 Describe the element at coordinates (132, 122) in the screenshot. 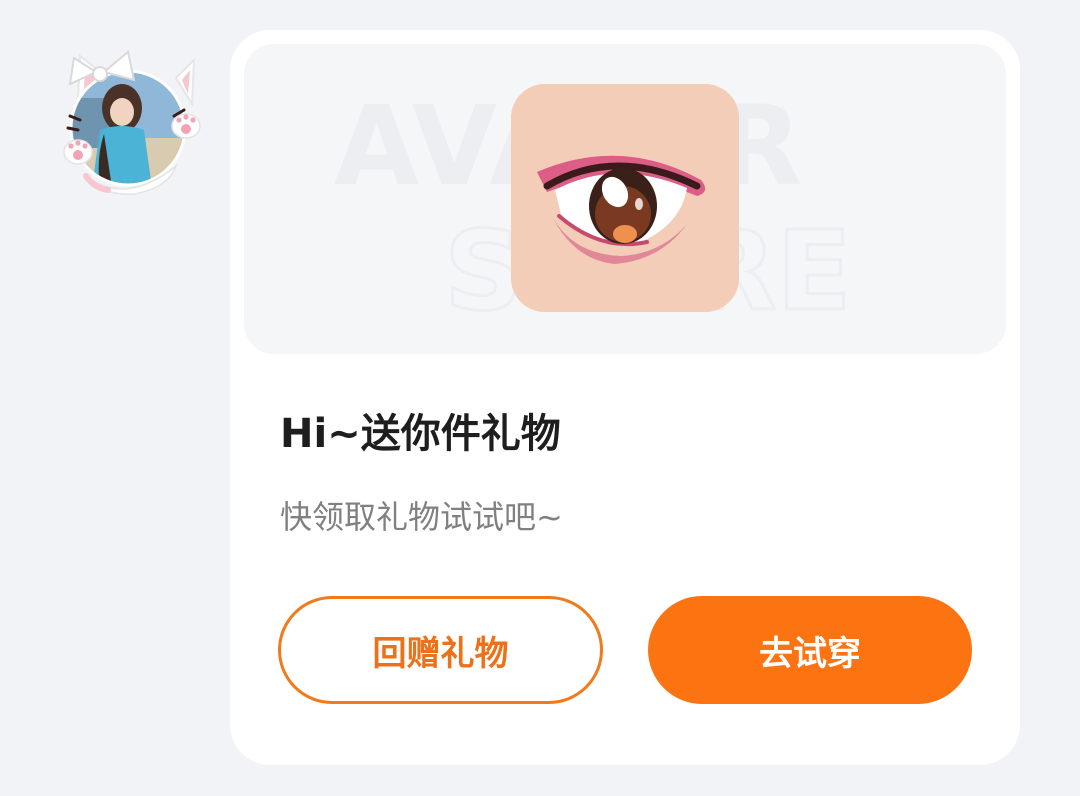

I see `cat-ear-avatar-frame-icon` at that location.